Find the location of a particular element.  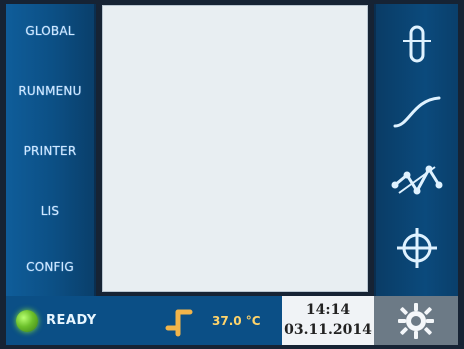

settings-button is located at coordinates (416, 320).